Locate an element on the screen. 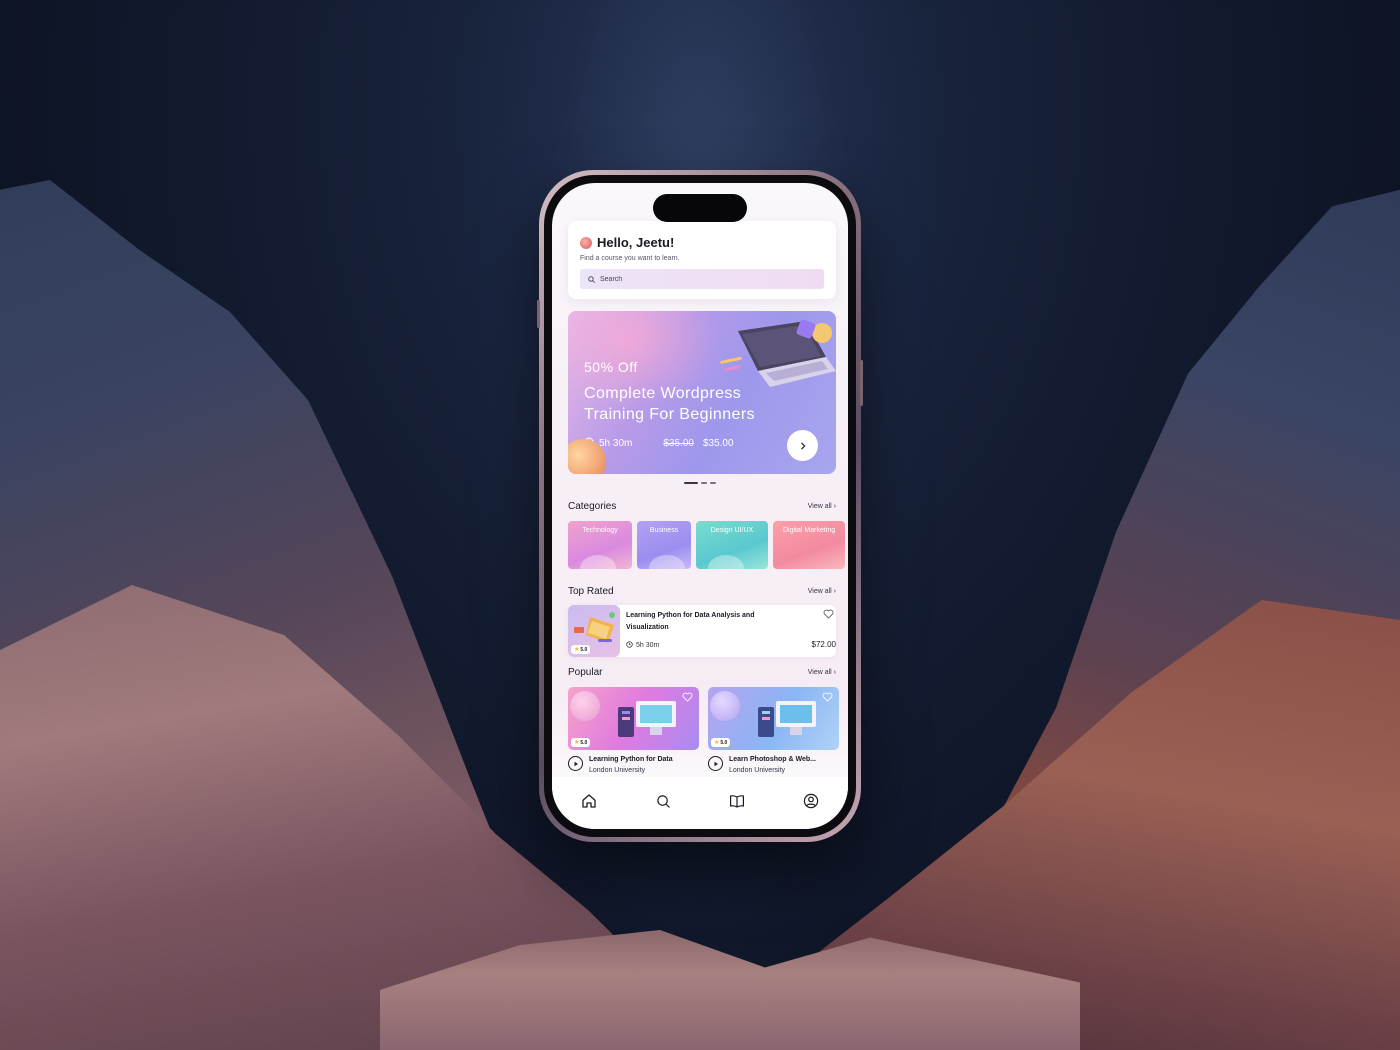 Image resolution: width=1400 pixels, height=1050 pixels. top-rated-title: Top Rated is located at coordinates (591, 591).